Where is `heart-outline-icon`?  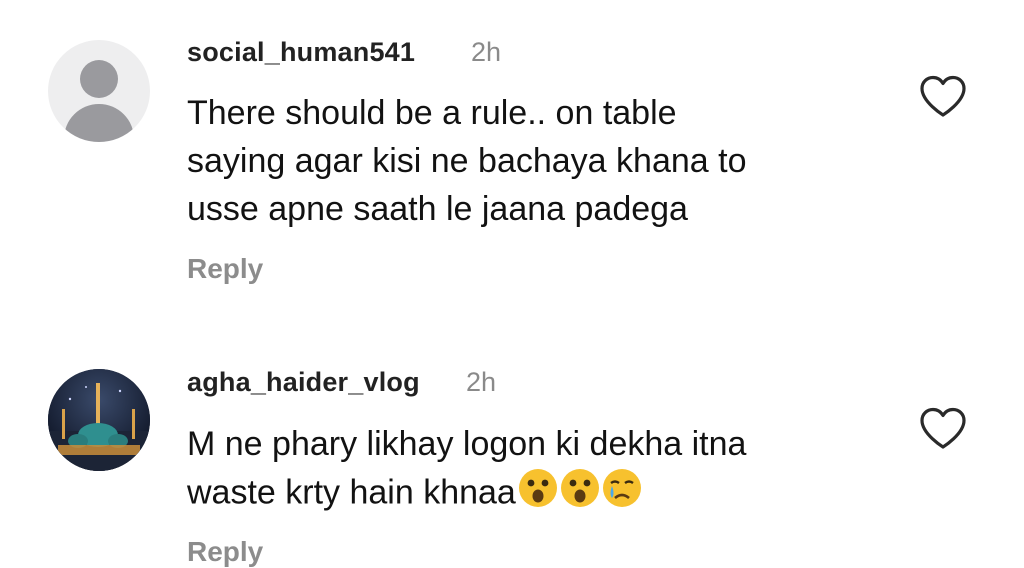
heart-outline-icon is located at coordinates (943, 428).